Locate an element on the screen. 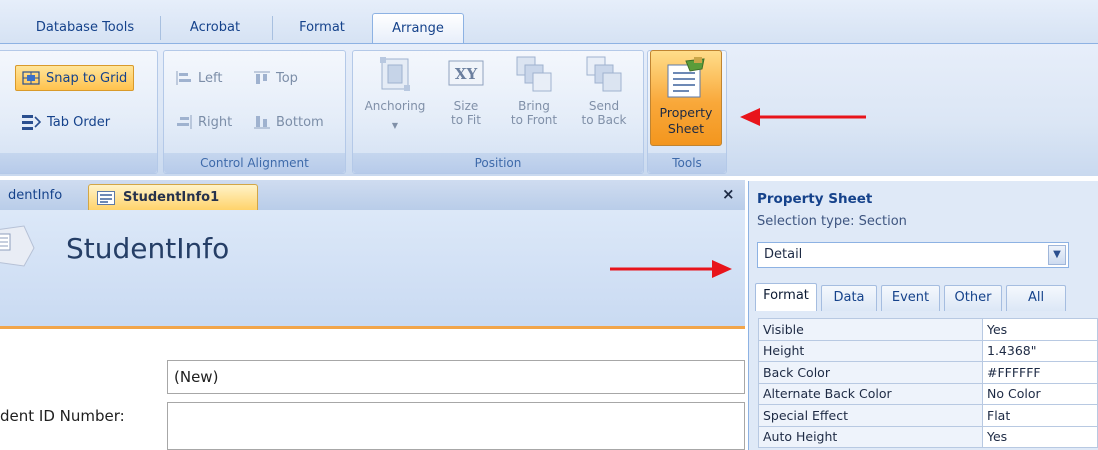 This screenshot has height=450, width=1098. table-row: Auto Height Yes is located at coordinates (928, 436).